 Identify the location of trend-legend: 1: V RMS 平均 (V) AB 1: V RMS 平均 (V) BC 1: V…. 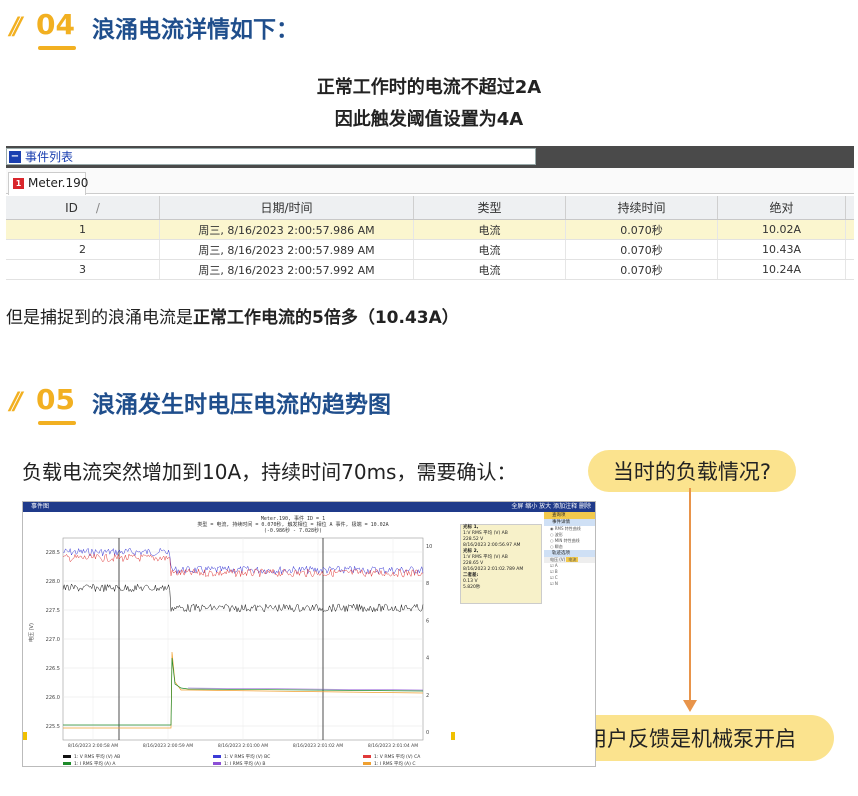
(309, 759).